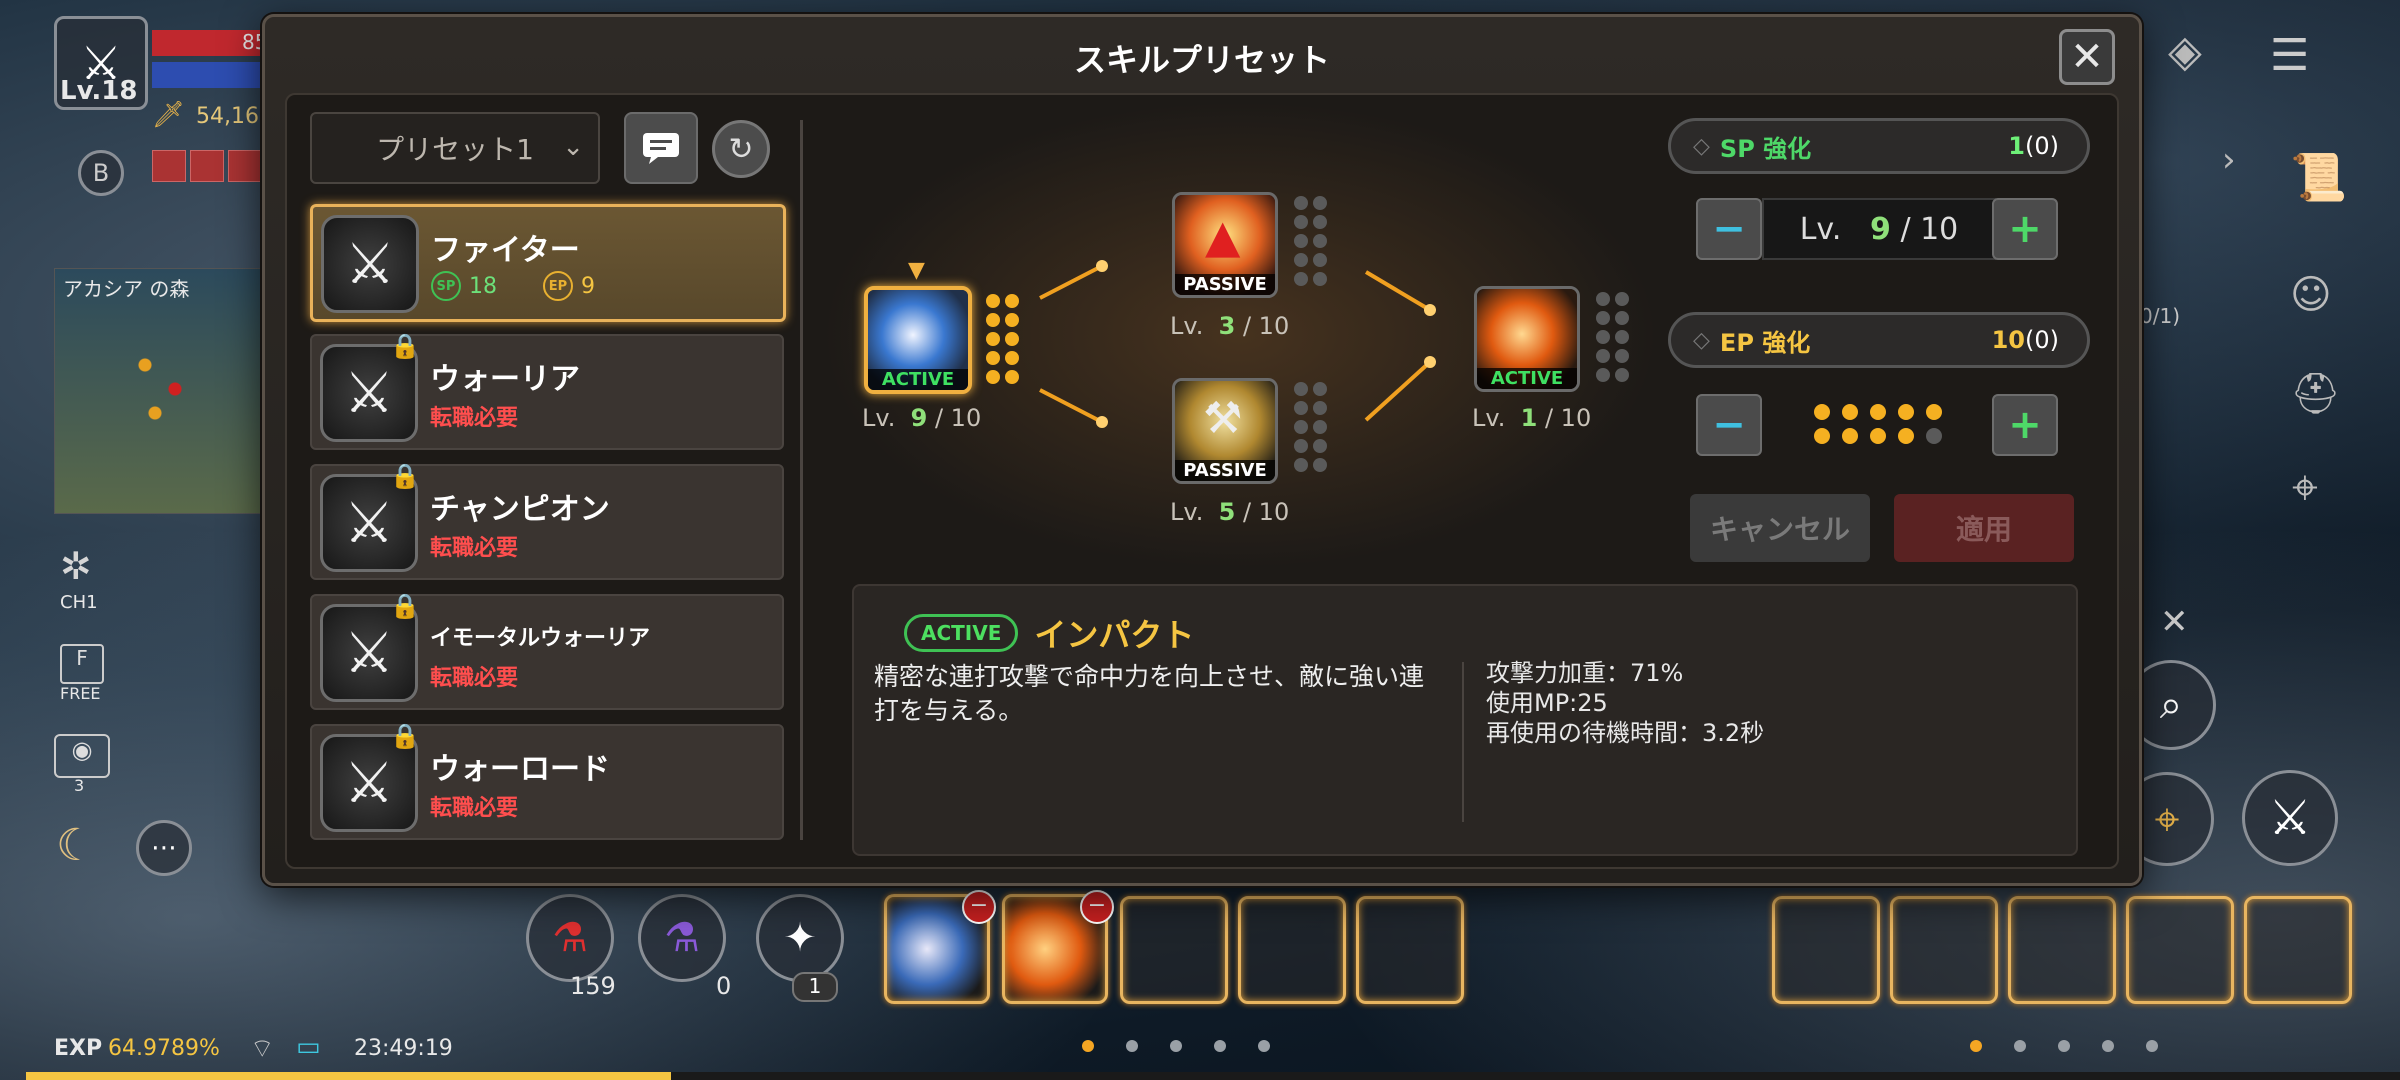  Describe the element at coordinates (1230, 512) in the screenshot. I see `skill-level: Lv. 5 / 10` at that location.